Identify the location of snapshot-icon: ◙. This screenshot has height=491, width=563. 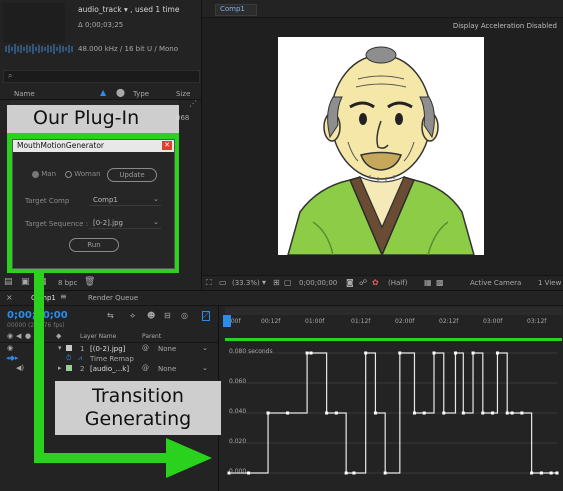
(350, 282).